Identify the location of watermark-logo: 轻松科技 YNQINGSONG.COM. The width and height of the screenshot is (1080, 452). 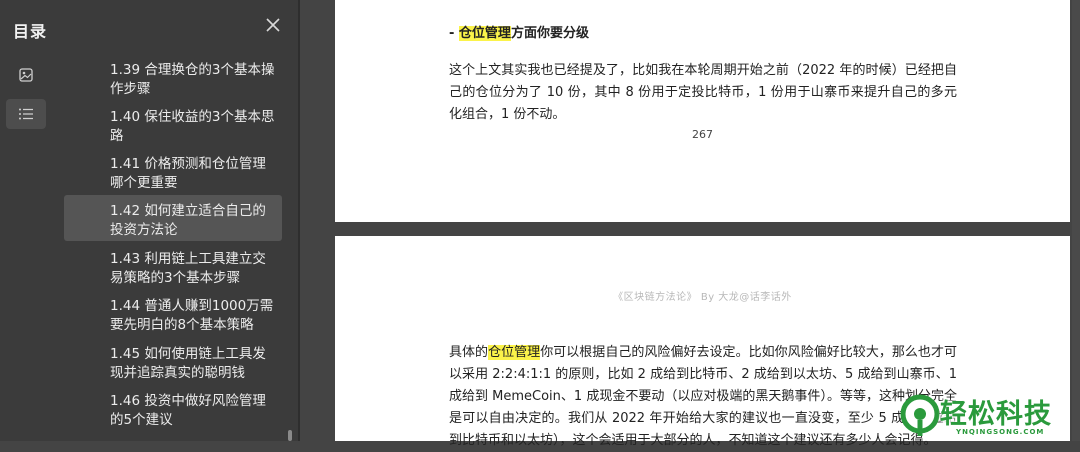
(985, 416).